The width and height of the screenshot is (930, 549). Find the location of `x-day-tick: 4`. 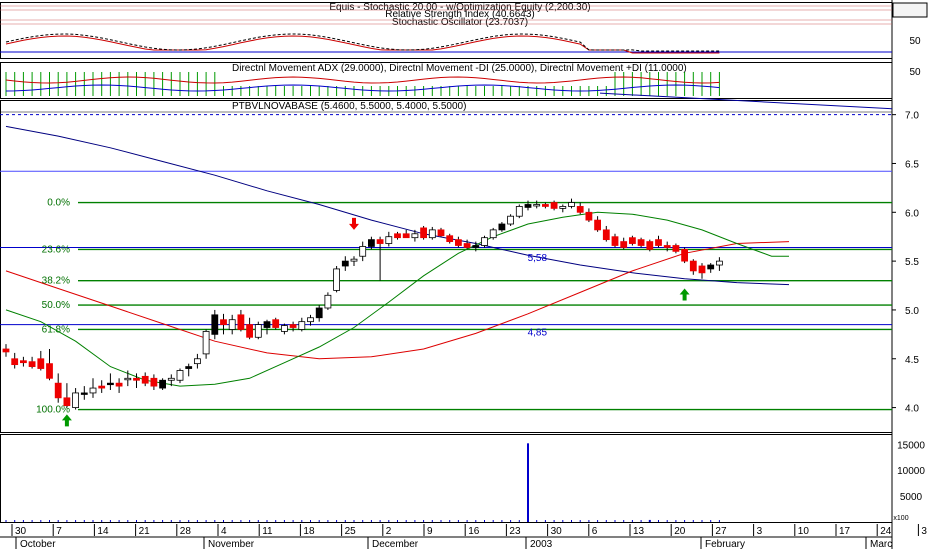

x-day-tick: 4 is located at coordinates (224, 531).